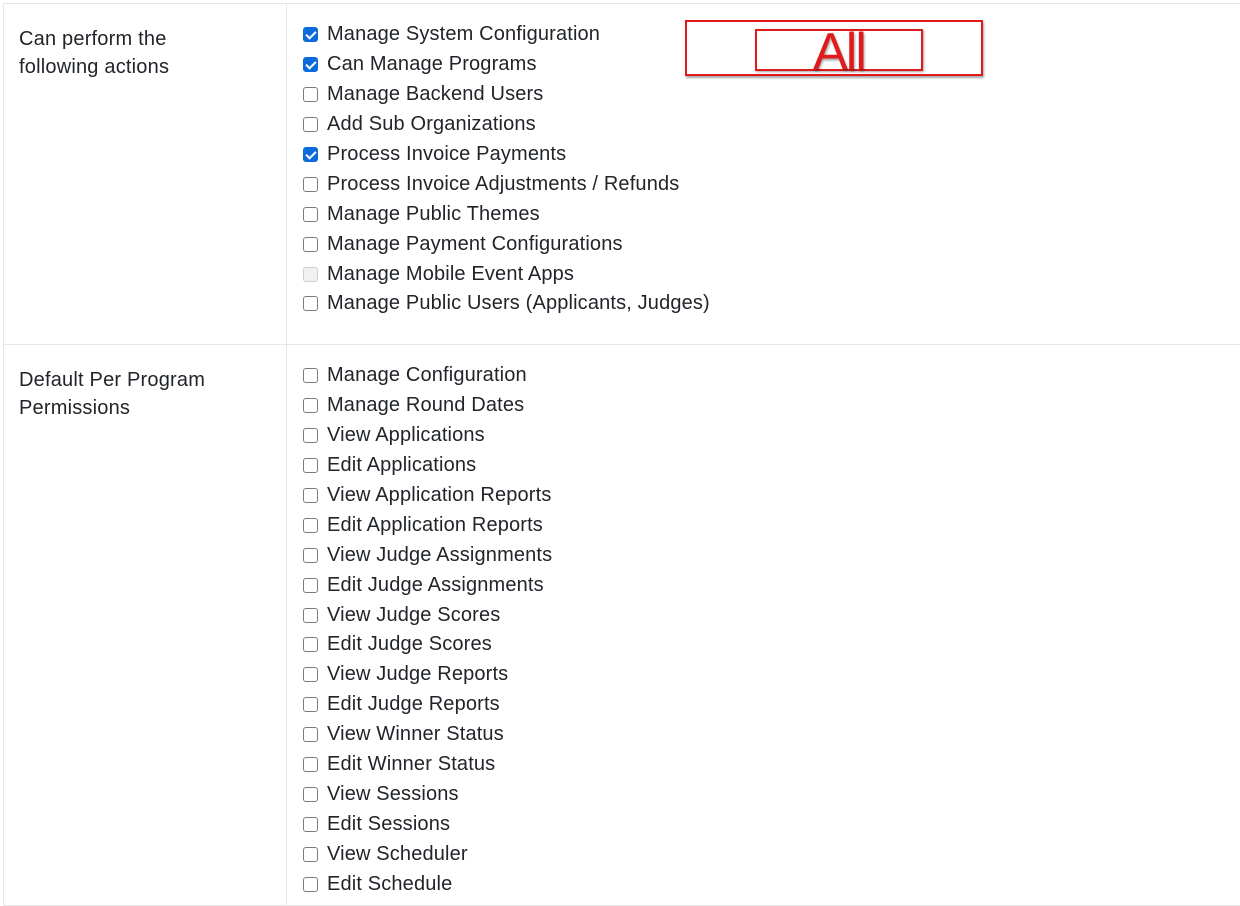  Describe the element at coordinates (435, 524) in the screenshot. I see `default-permission-checkbox-label: Edit Application Reports` at that location.